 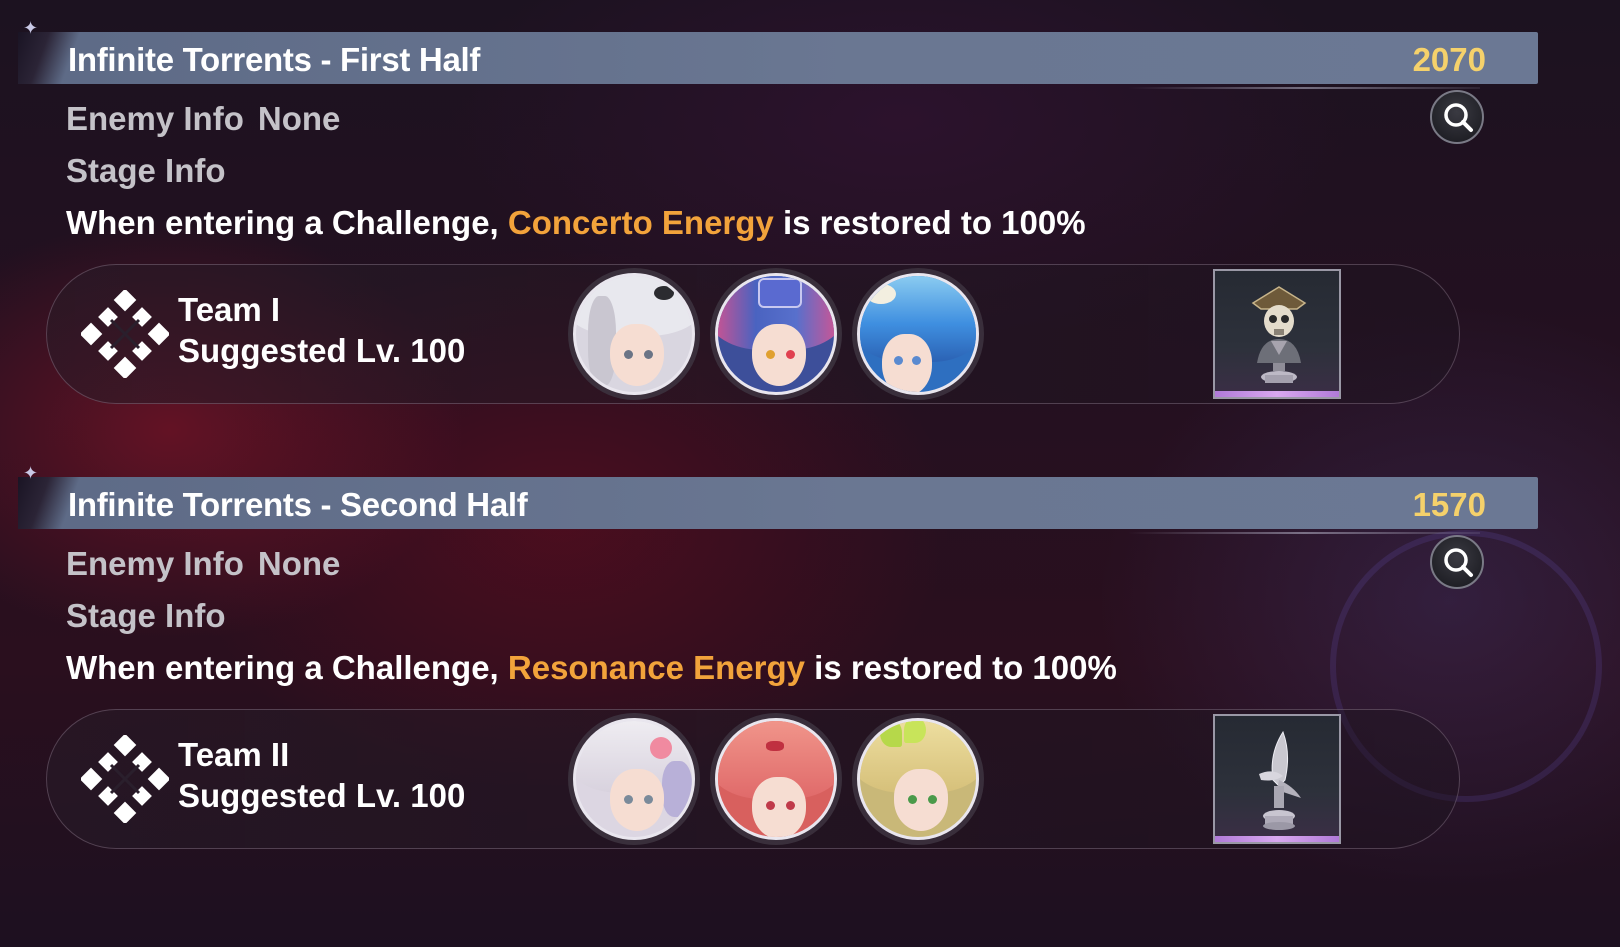 I want to click on description-highlight: Concerto Energy, so click(x=640, y=222).